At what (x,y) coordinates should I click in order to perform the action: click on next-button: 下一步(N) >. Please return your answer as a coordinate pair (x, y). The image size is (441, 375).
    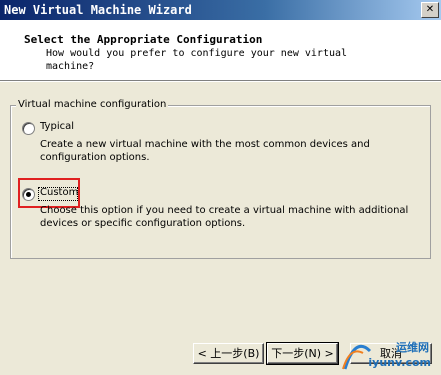
    Looking at the image, I should click on (302, 353).